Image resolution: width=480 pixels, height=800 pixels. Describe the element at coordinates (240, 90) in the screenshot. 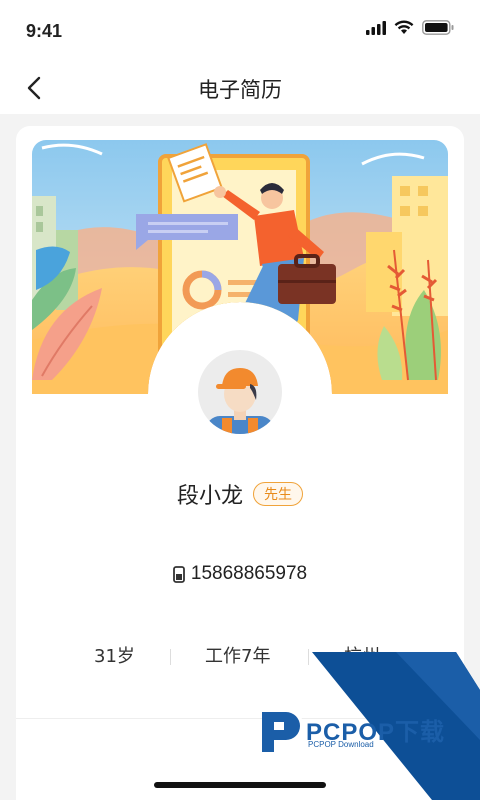

I see `page-title: 电子简历` at that location.